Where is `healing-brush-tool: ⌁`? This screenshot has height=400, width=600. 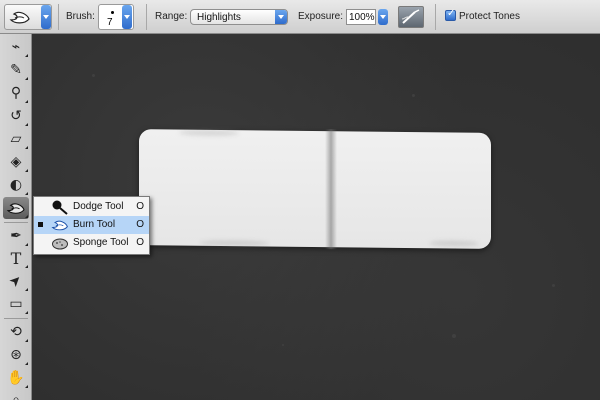
healing-brush-tool: ⌁ is located at coordinates (16, 47).